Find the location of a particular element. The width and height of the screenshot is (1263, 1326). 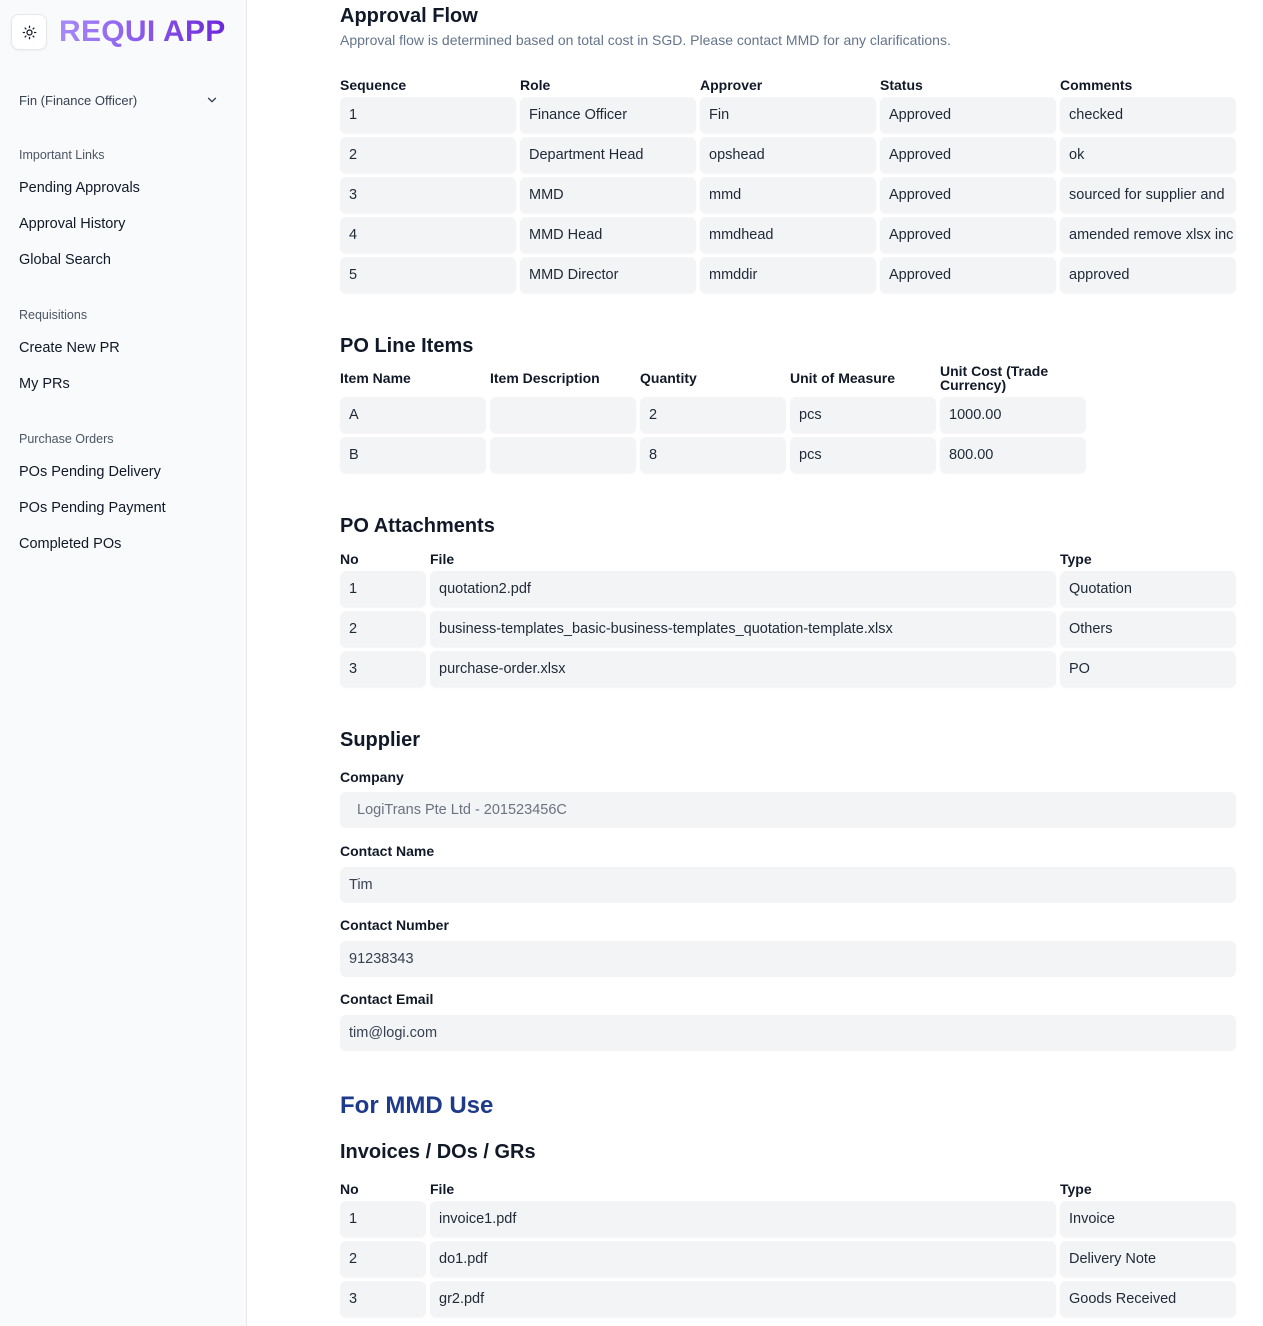

approval-comment-cell: sourced for supplier and is located at coordinates (1148, 195).